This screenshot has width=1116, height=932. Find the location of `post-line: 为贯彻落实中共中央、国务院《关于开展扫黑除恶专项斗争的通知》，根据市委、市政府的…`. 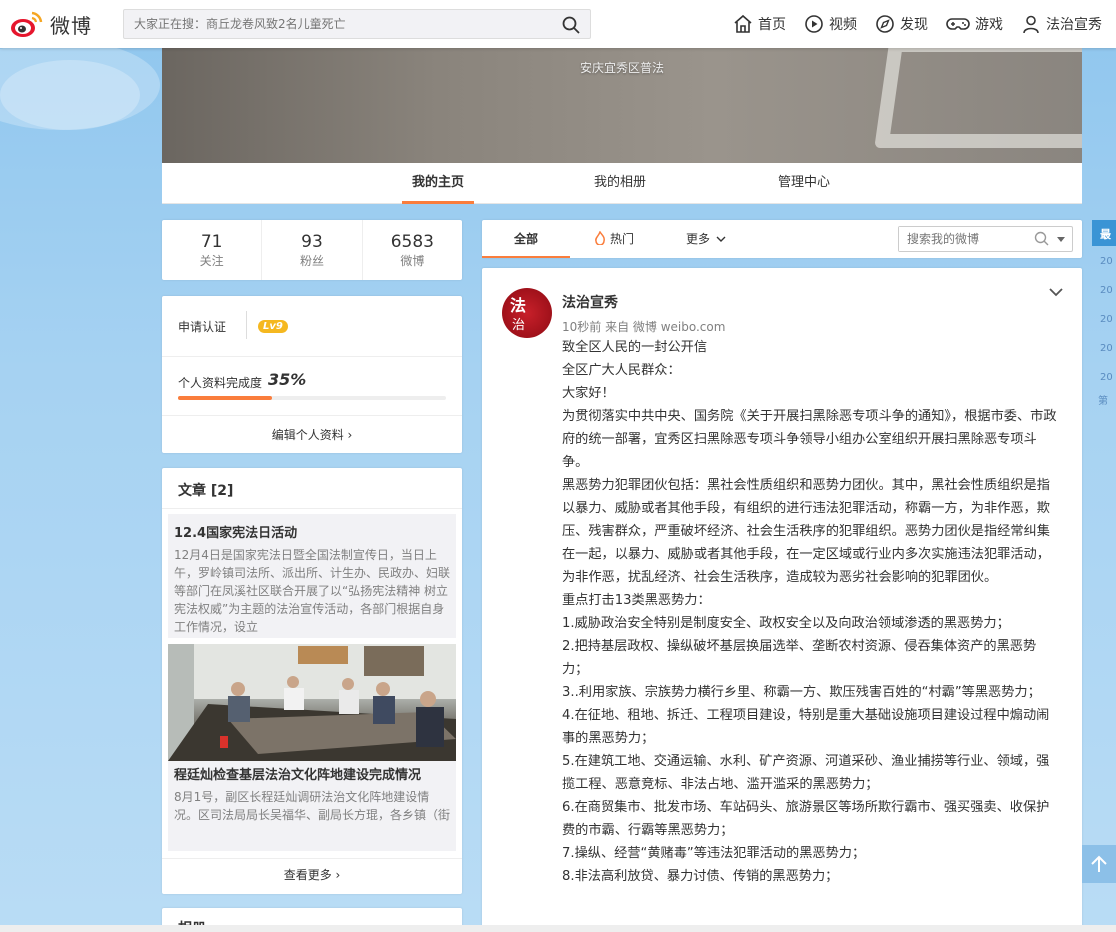

post-line: 为贯彻落实中共中央、国务院《关于开展扫黑除恶专项斗争的通知》，根据市委、市政府的… is located at coordinates (809, 439).